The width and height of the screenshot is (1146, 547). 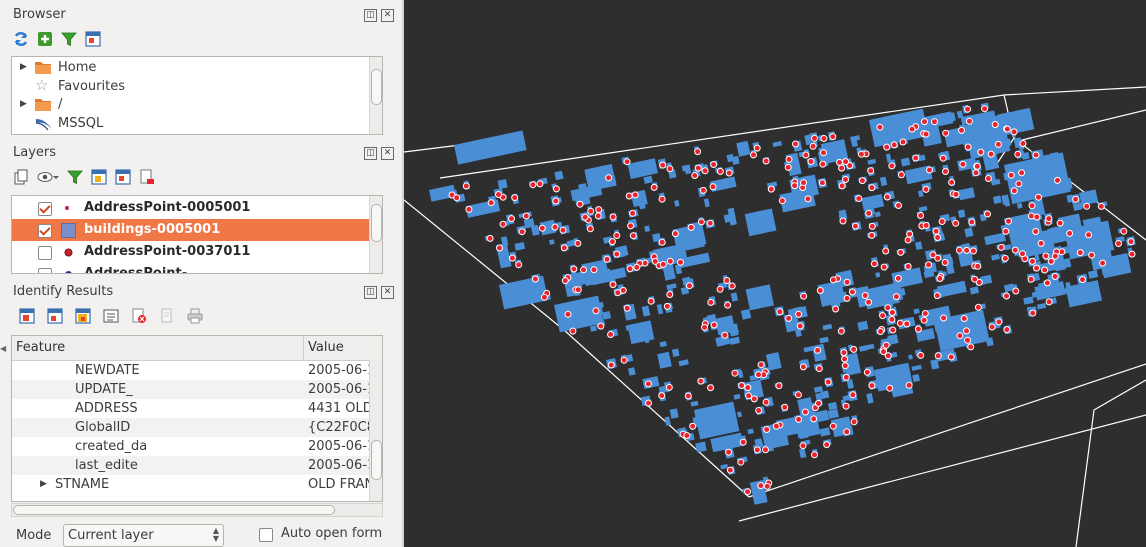 I want to click on column-header-feature: Feature, so click(x=40, y=348).